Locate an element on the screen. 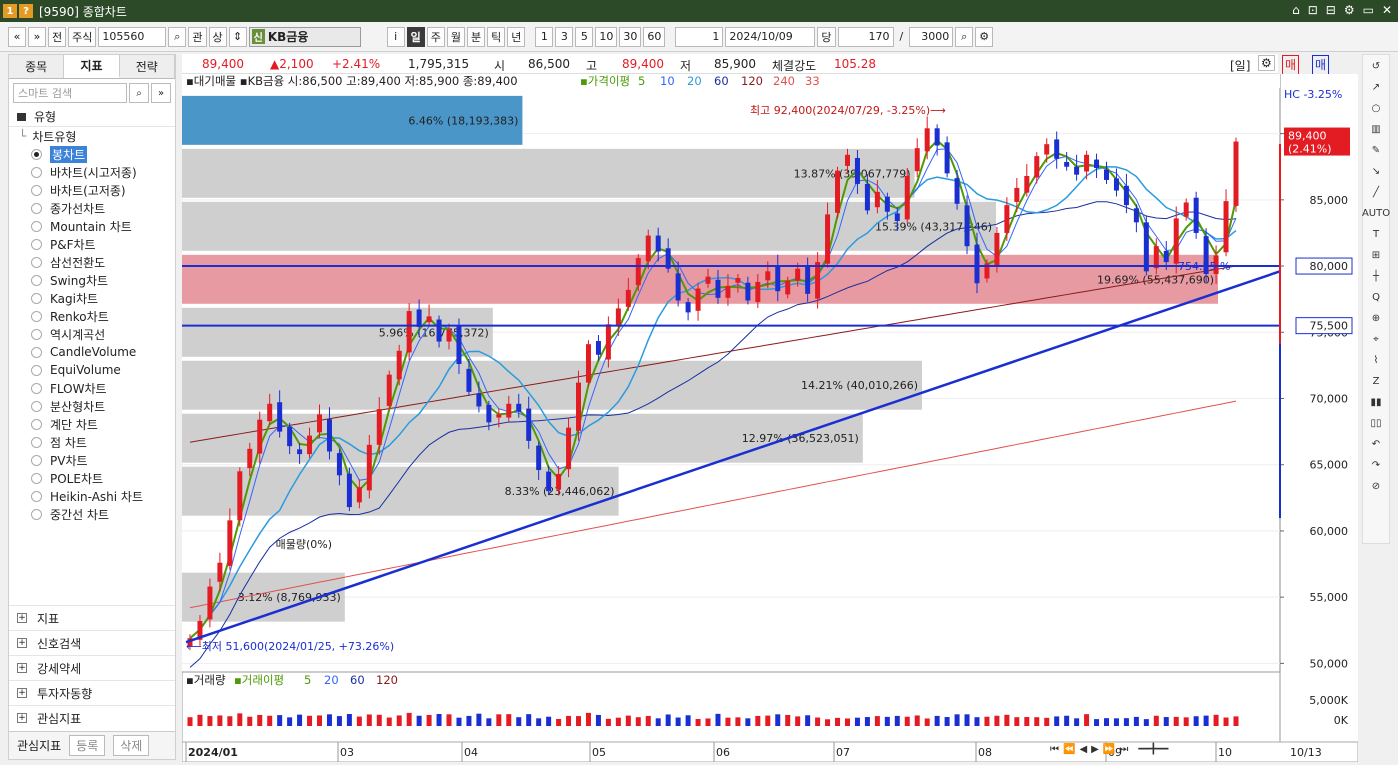  register-button: 등록 is located at coordinates (87, 745).